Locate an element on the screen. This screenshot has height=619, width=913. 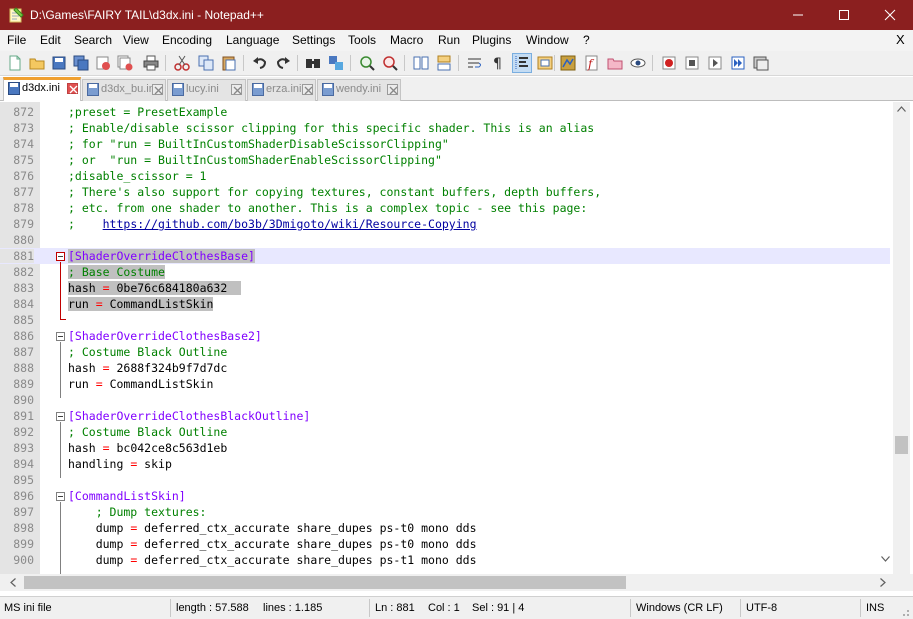
scroll-right-arrow-icon is located at coordinates (883, 582).